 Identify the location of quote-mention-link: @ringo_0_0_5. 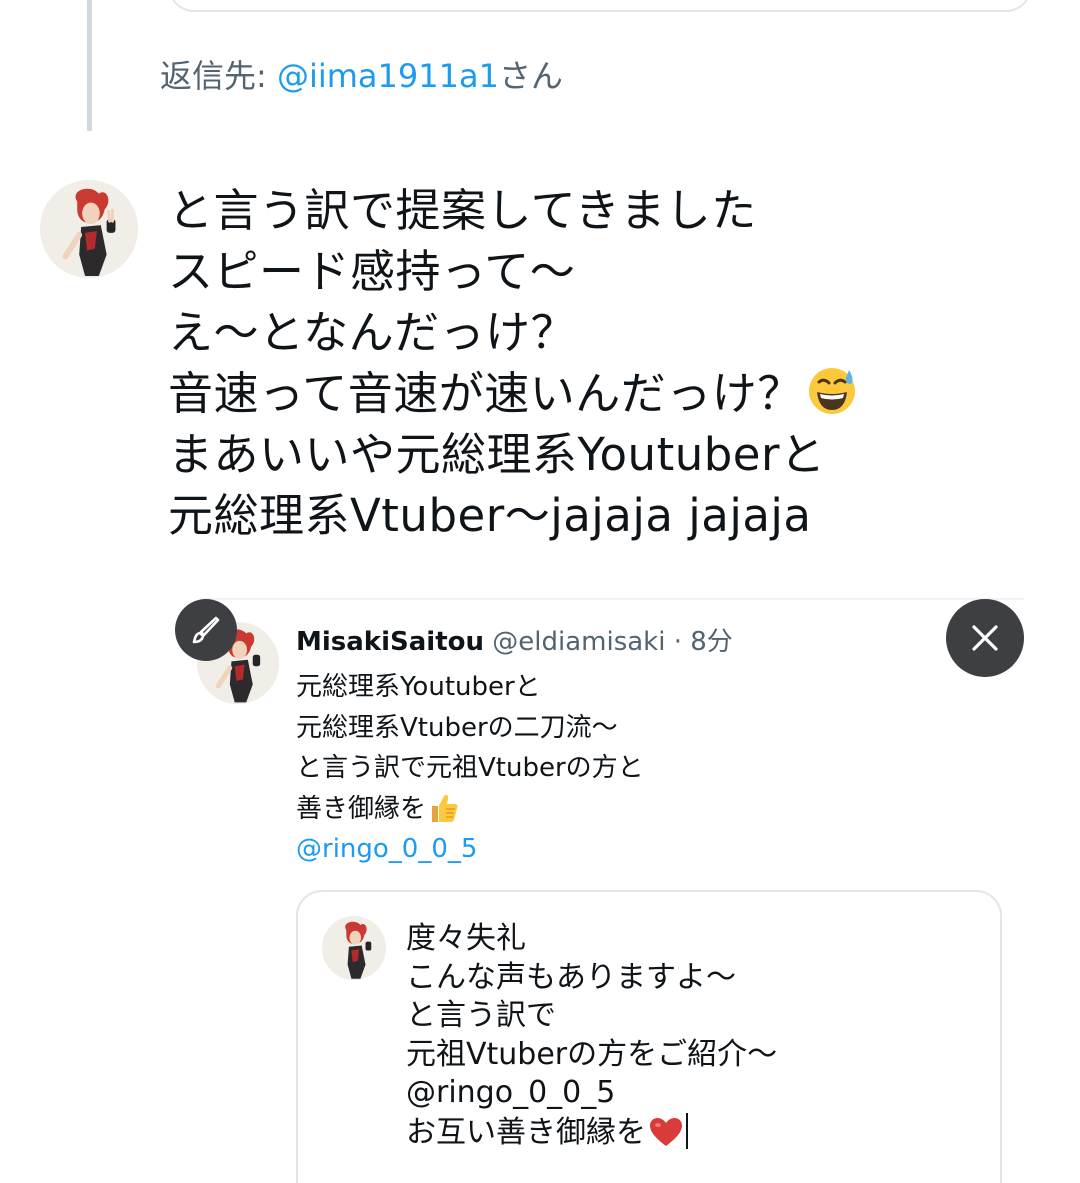
(470, 849).